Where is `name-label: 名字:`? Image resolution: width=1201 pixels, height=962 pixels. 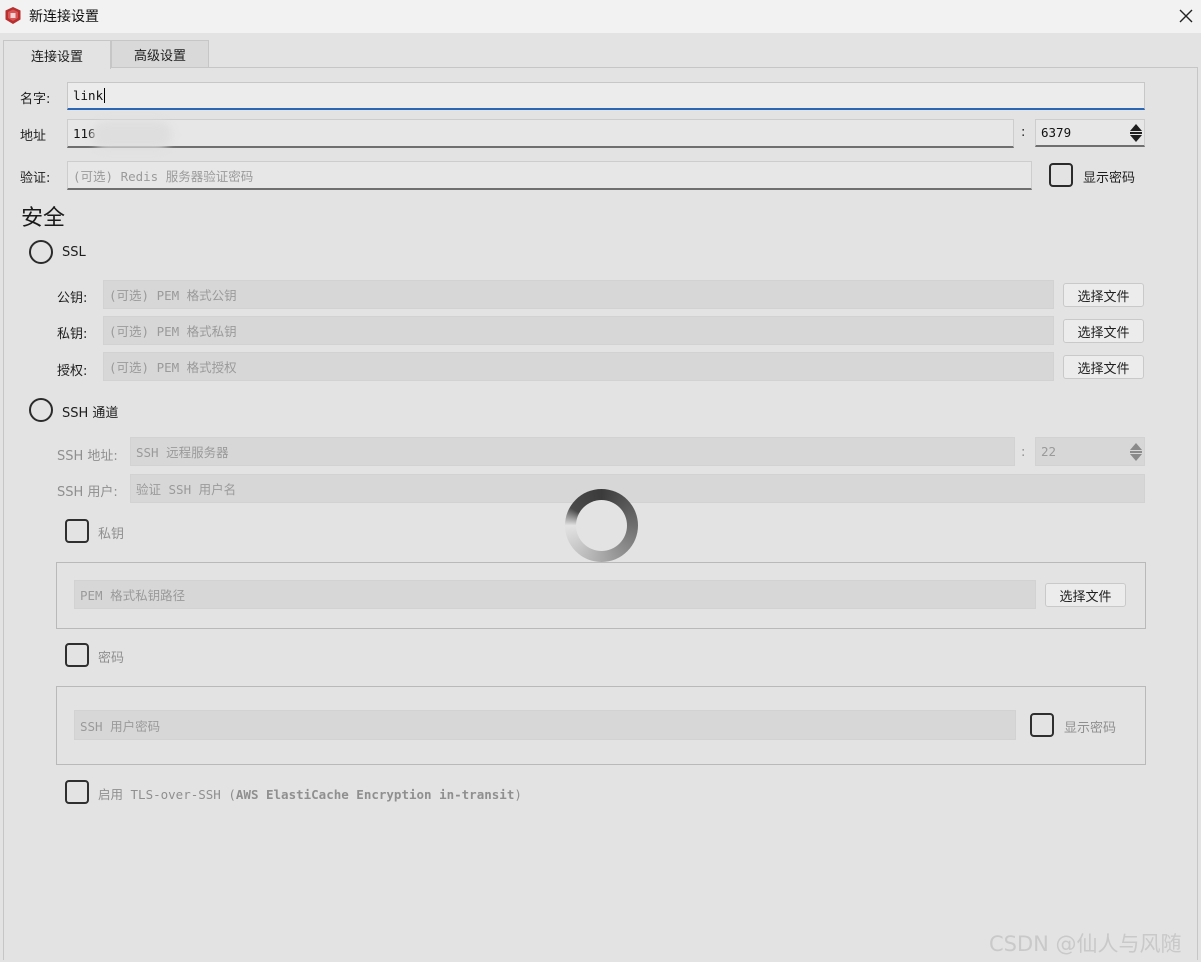
name-label: 名字: is located at coordinates (35, 99).